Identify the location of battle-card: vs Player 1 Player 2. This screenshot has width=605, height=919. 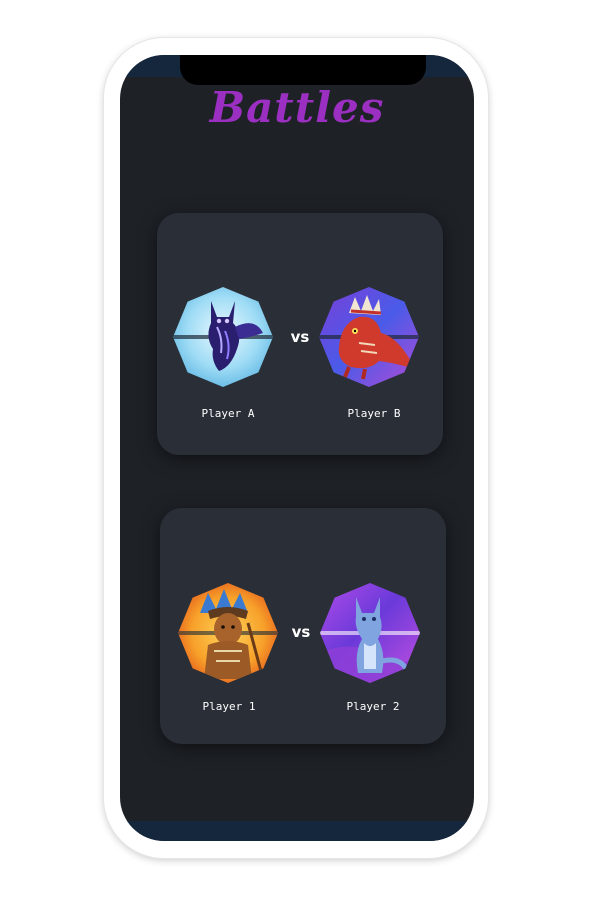
(303, 626).